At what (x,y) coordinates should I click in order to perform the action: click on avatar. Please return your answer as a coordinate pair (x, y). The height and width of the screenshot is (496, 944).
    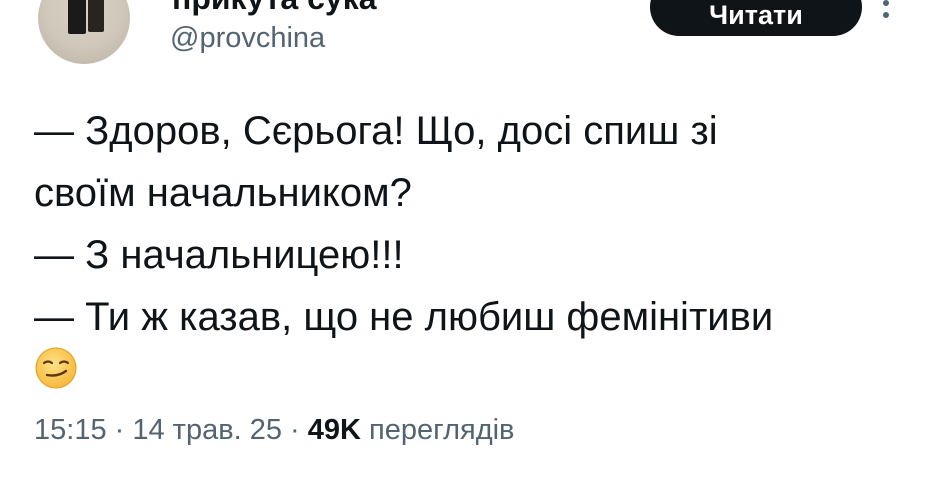
    Looking at the image, I should click on (84, 32).